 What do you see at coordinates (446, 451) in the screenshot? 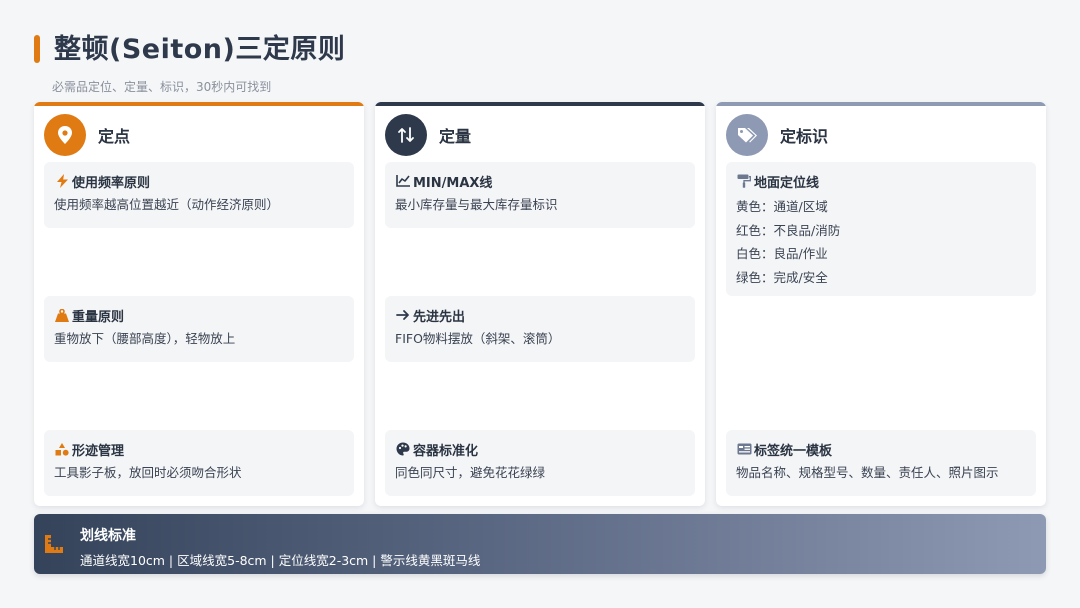
I see `card-title: 容器标准化` at bounding box center [446, 451].